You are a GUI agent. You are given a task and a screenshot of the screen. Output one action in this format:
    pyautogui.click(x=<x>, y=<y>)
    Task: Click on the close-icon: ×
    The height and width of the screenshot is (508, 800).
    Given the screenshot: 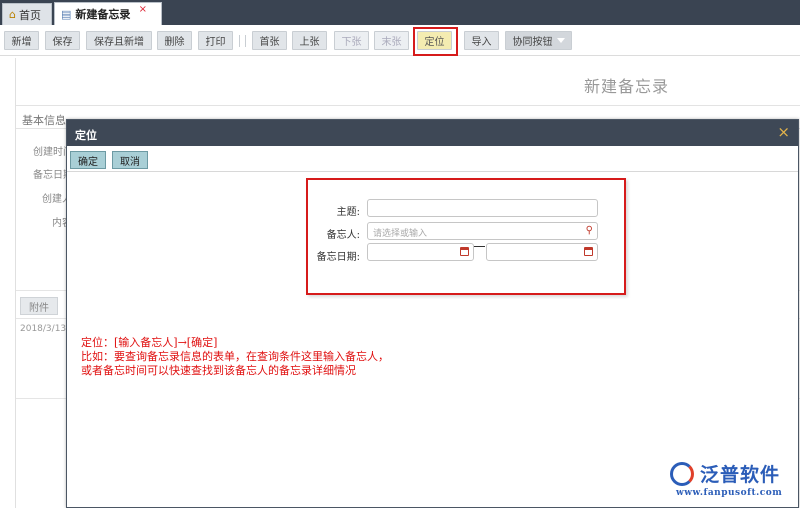 What is the action you would take?
    pyautogui.click(x=783, y=132)
    